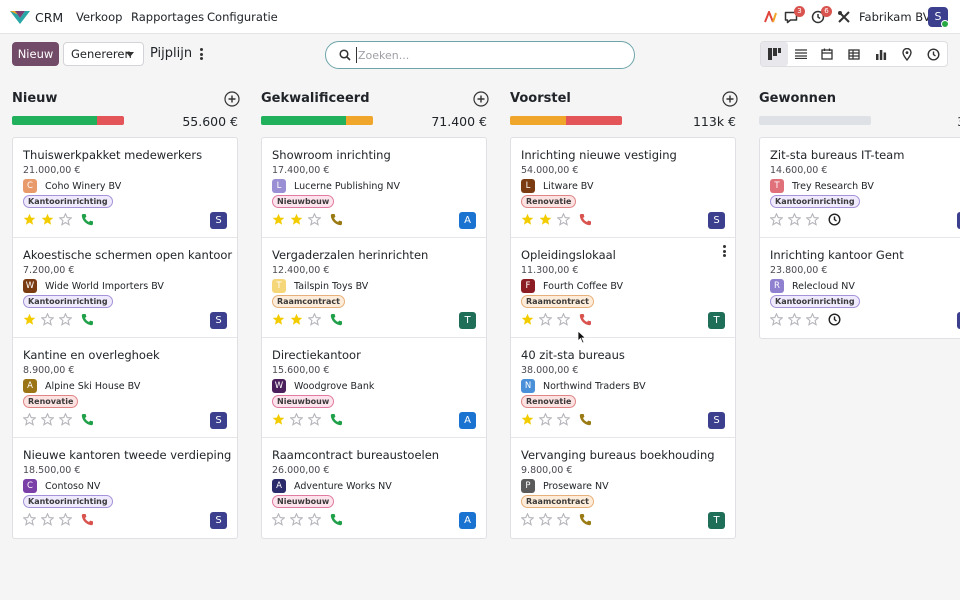 This screenshot has width=960, height=600. I want to click on column-title: Voorstel, so click(540, 98).